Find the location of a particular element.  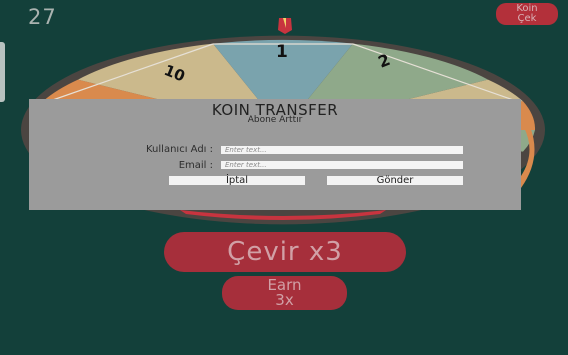

username-label: Kullanıcı Adı : is located at coordinates (179, 149).